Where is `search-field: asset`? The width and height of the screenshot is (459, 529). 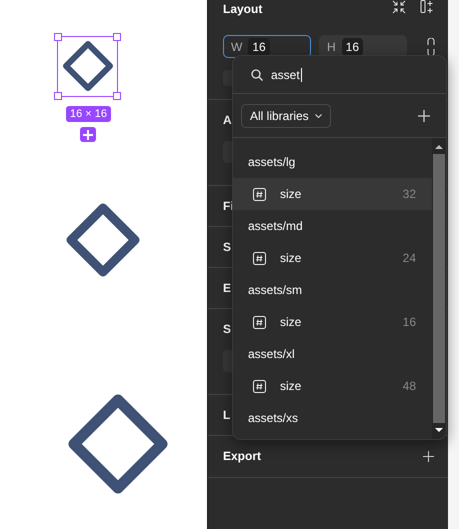 search-field: asset is located at coordinates (286, 75).